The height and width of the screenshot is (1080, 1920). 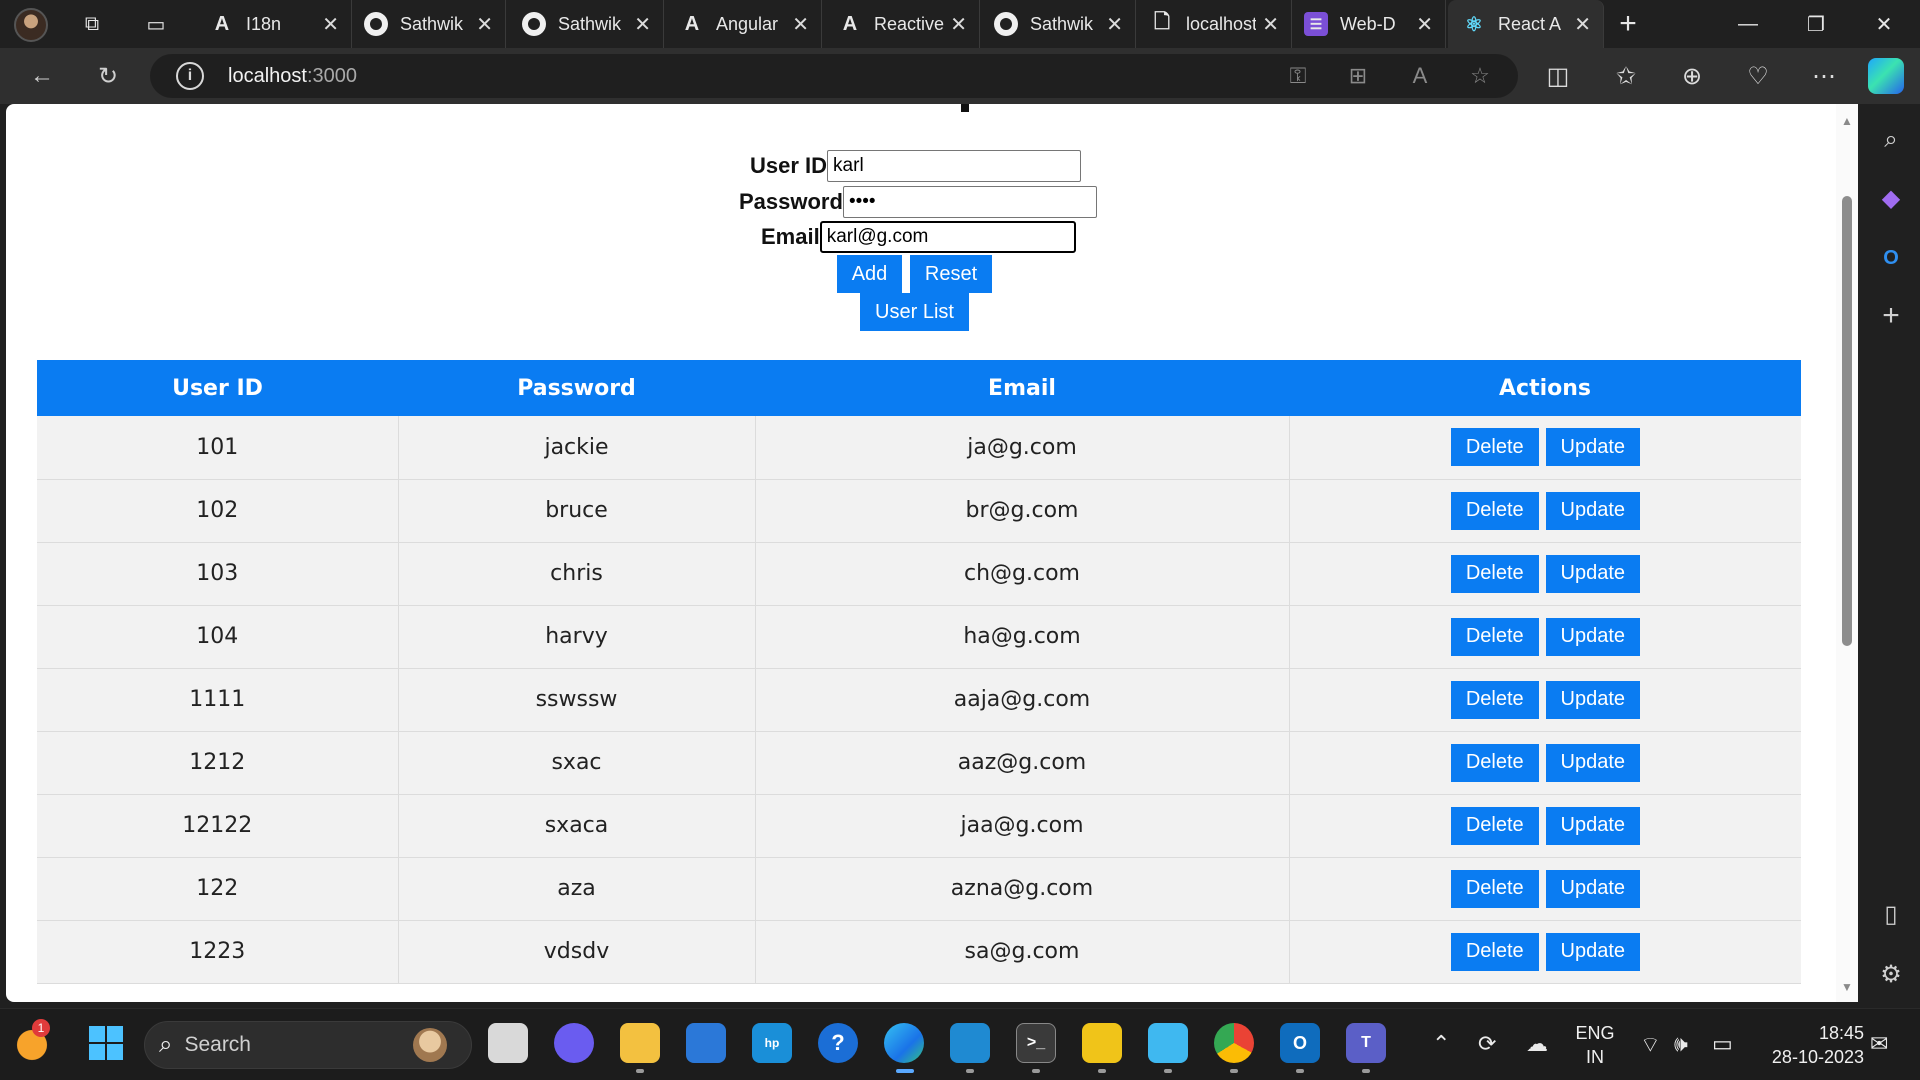 I want to click on browser-tab: 🗋 localhost ✕, so click(x=1214, y=24).